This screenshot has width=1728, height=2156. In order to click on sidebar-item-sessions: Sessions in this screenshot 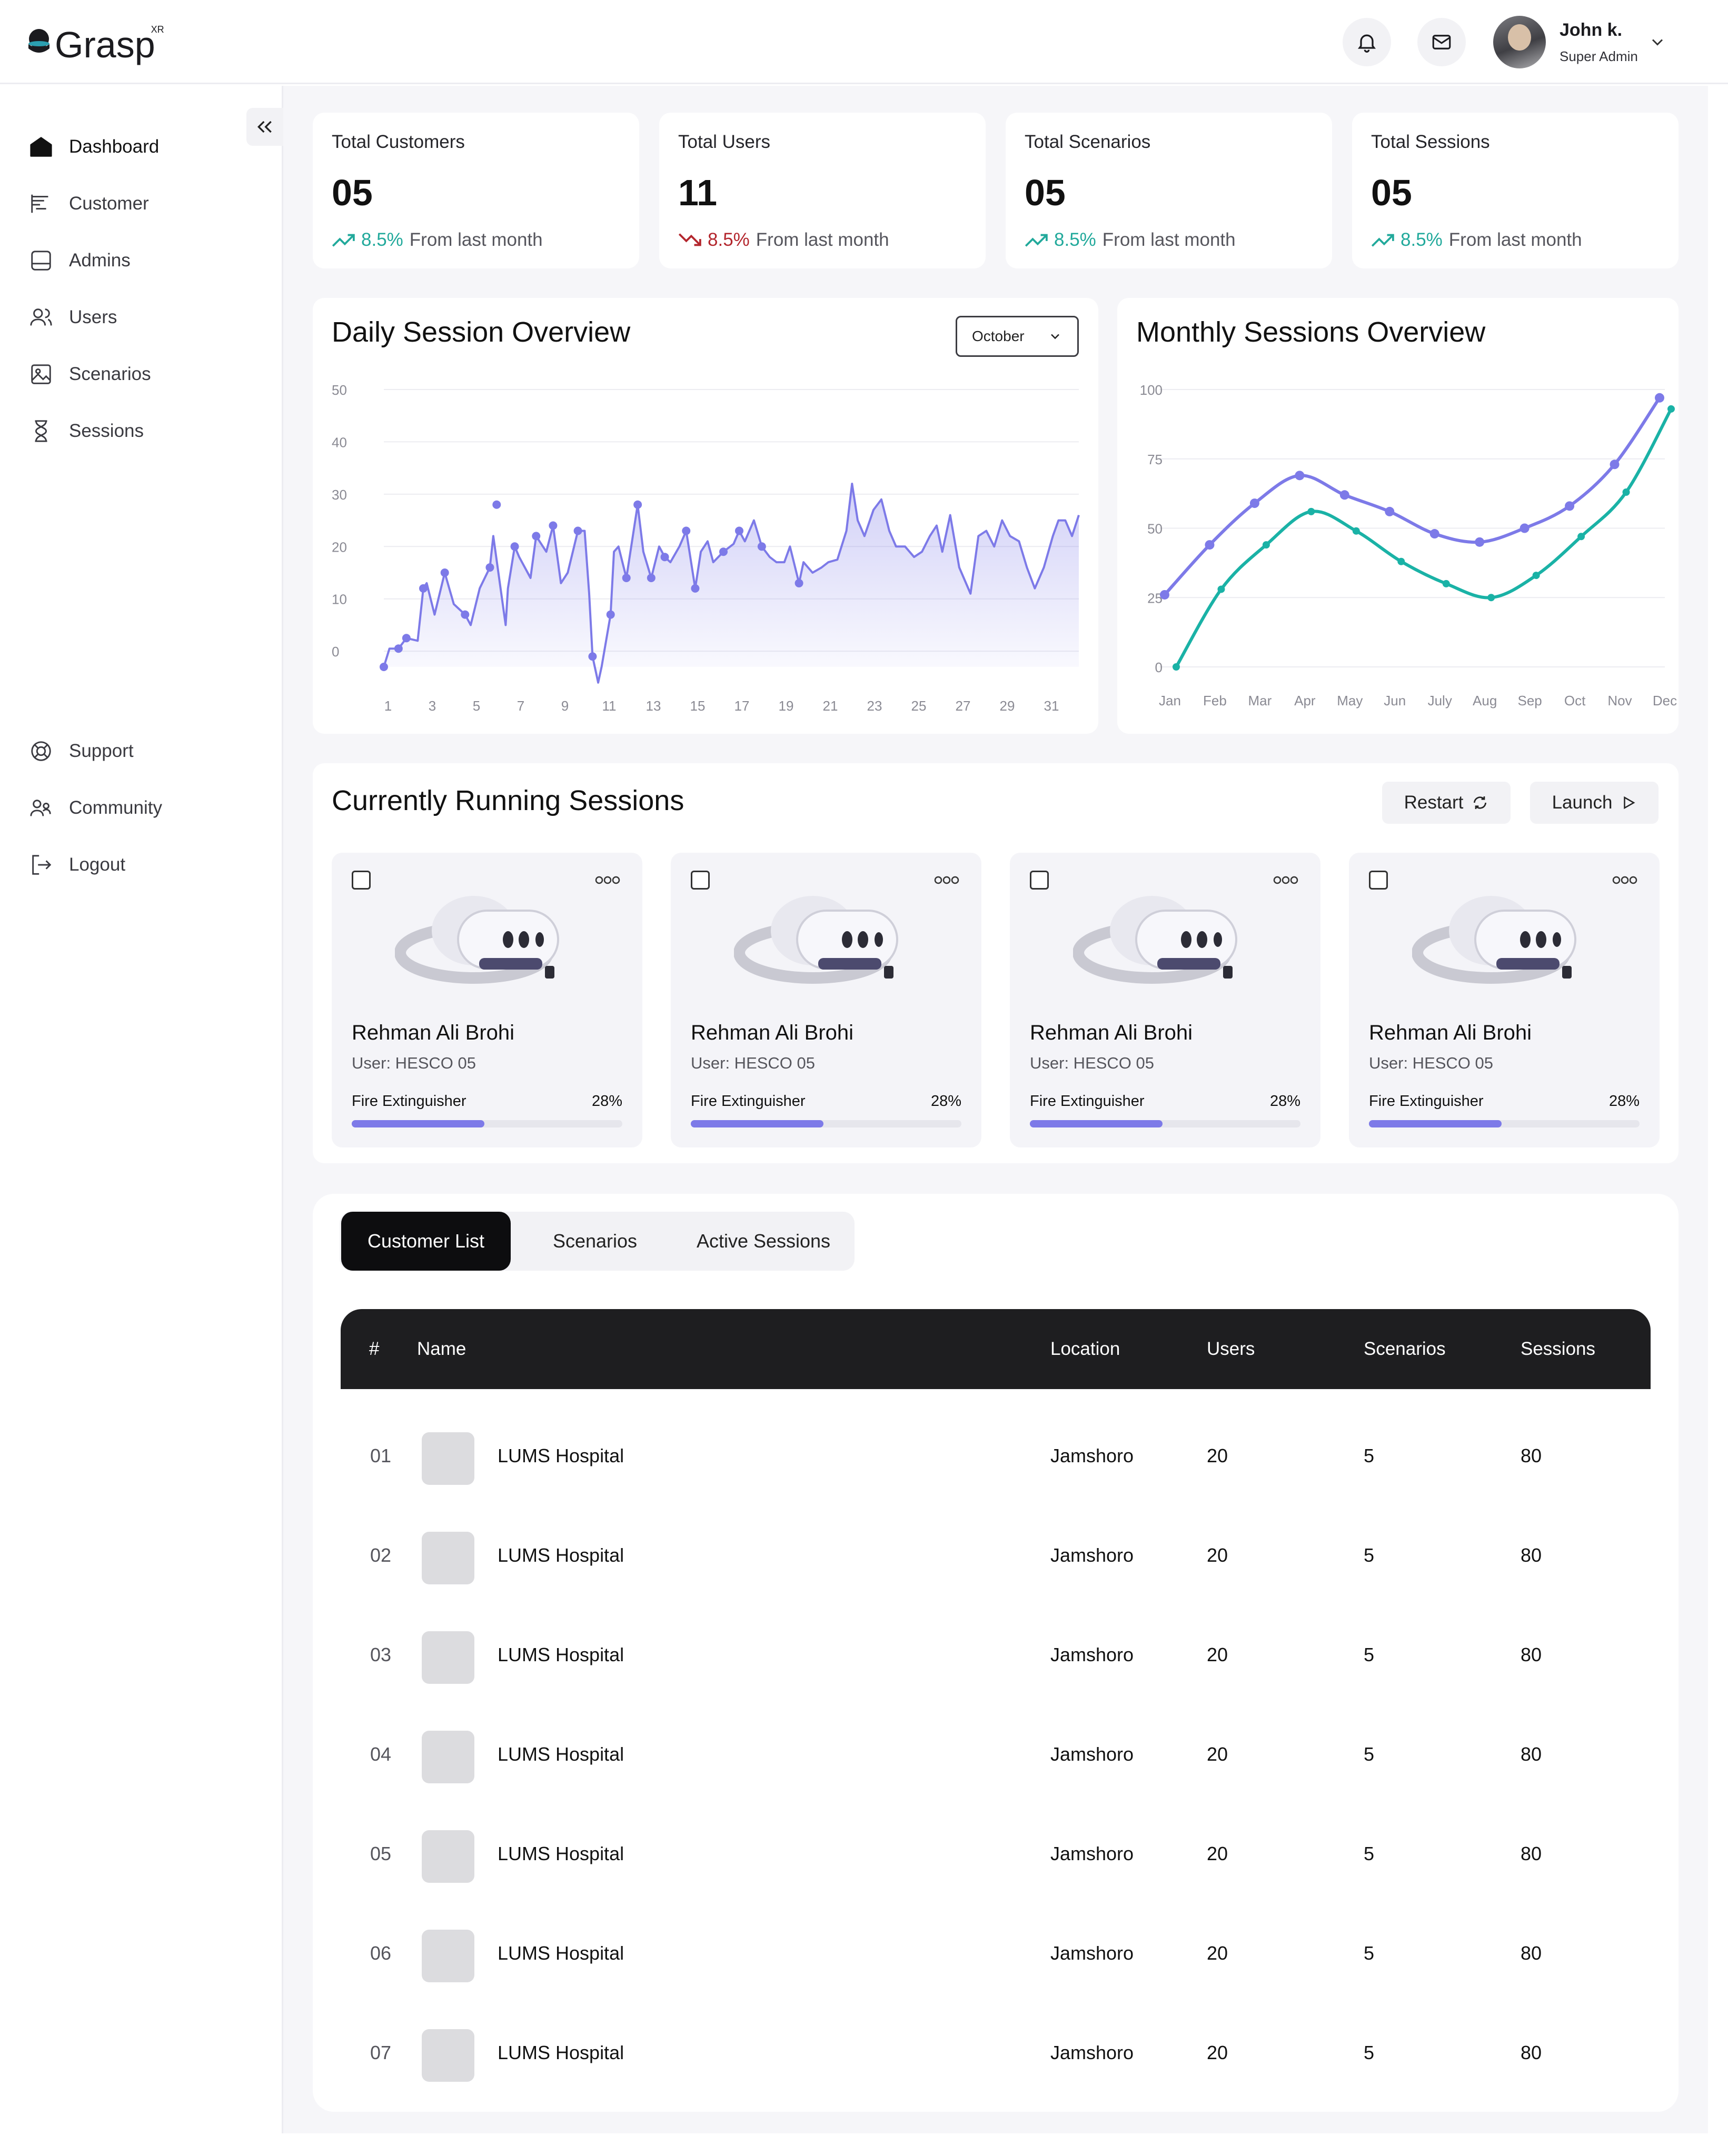, I will do `click(86, 431)`.